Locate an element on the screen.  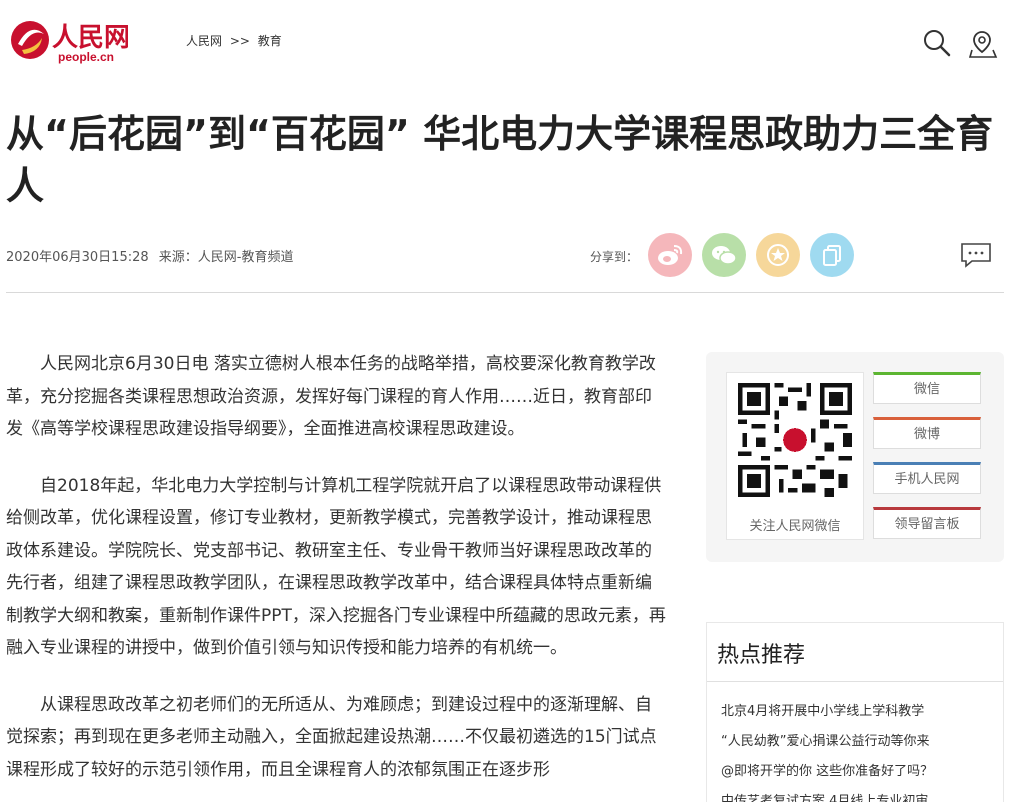
breadcrumb: 人民网 >> 教育 is located at coordinates (236, 40).